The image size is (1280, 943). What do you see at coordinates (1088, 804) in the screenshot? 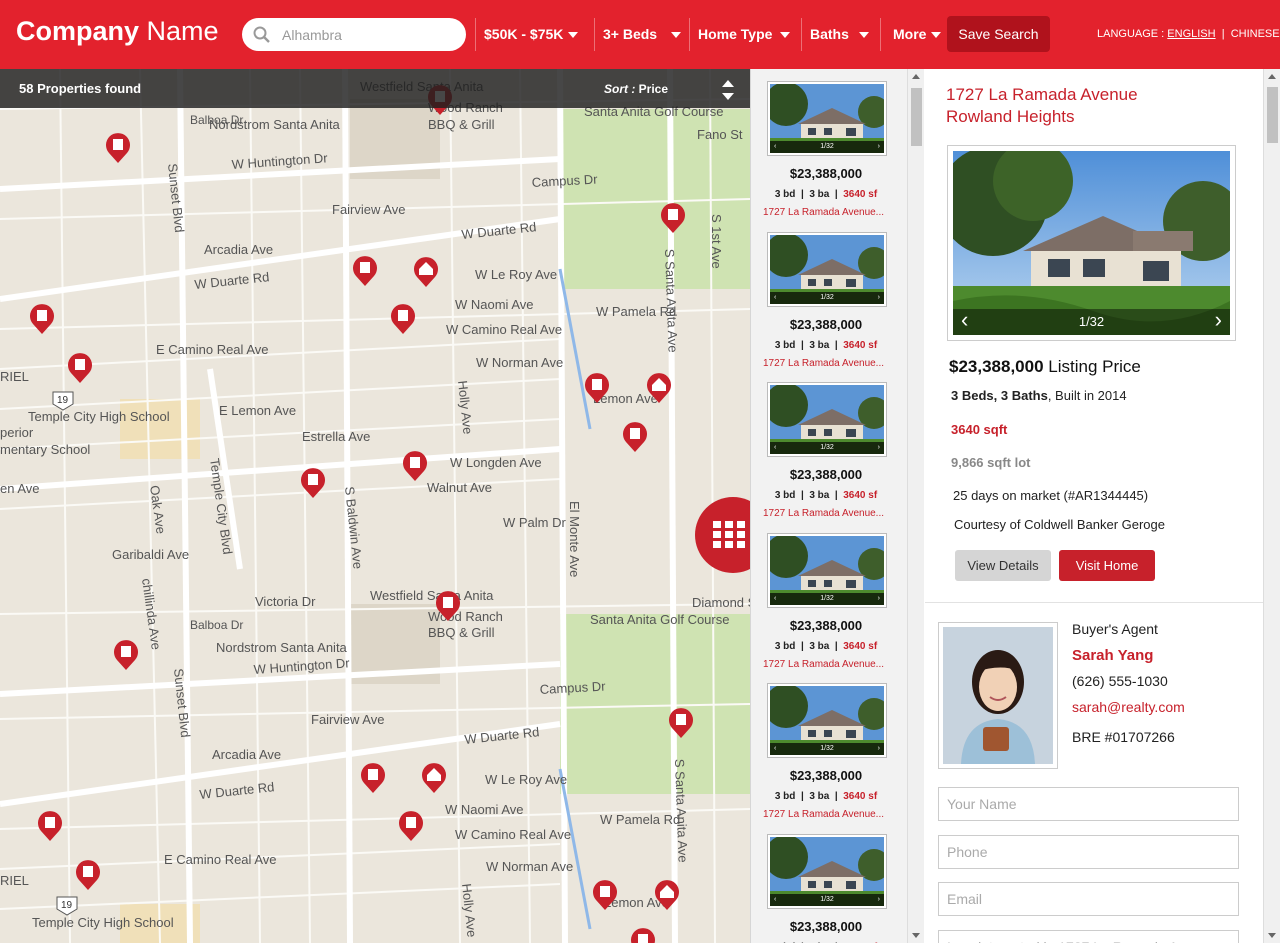
I see `your-name-field` at bounding box center [1088, 804].